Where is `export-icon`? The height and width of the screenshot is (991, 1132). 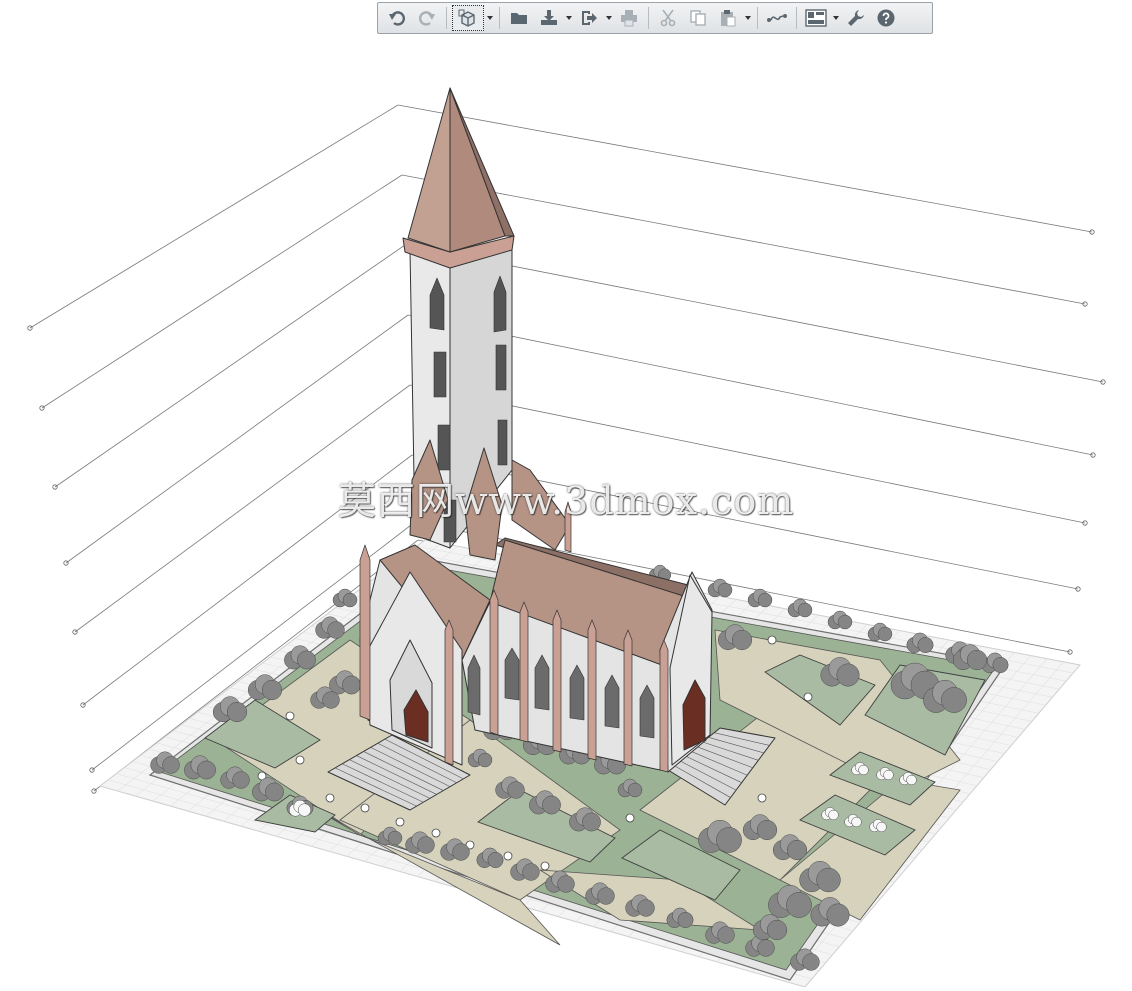
export-icon is located at coordinates (589, 18).